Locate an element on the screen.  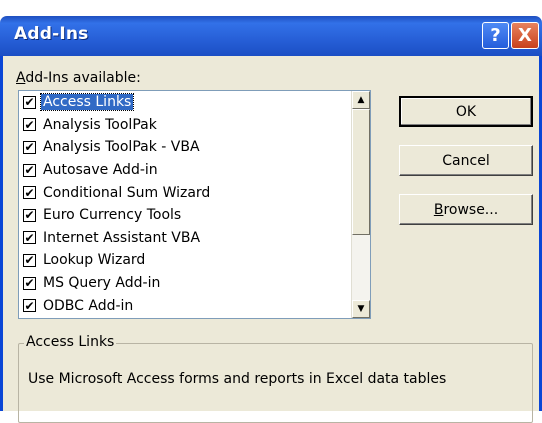
cancel-button: Cancel is located at coordinates (466, 160).